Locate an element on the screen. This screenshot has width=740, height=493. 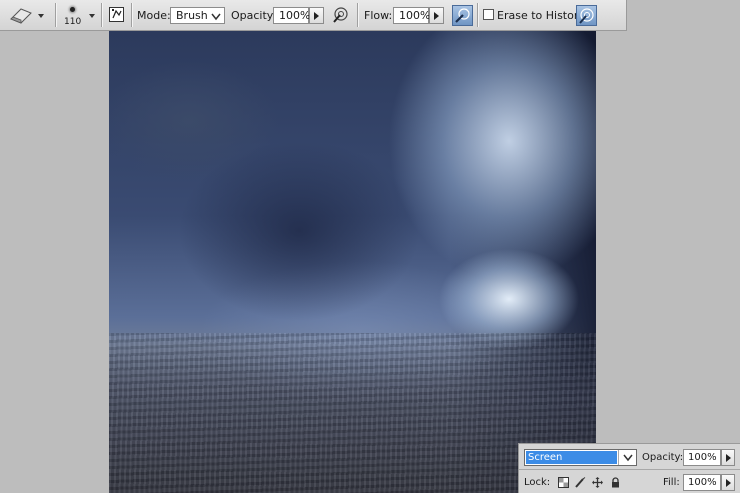
opacity-input: 100% is located at coordinates (292, 15).